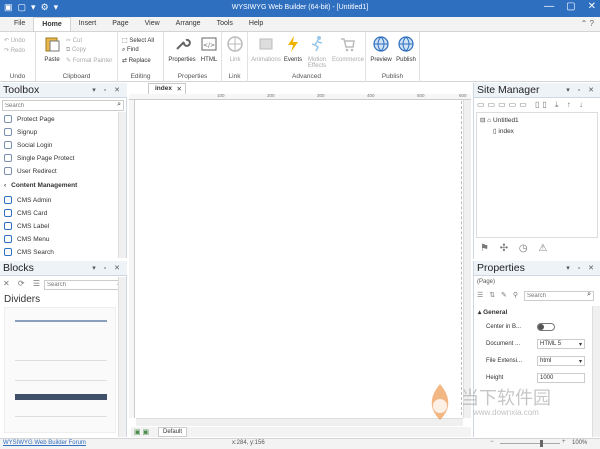 This screenshot has width=600, height=449. What do you see at coordinates (132, 259) in the screenshot?
I see `vertical-ruler` at bounding box center [132, 259].